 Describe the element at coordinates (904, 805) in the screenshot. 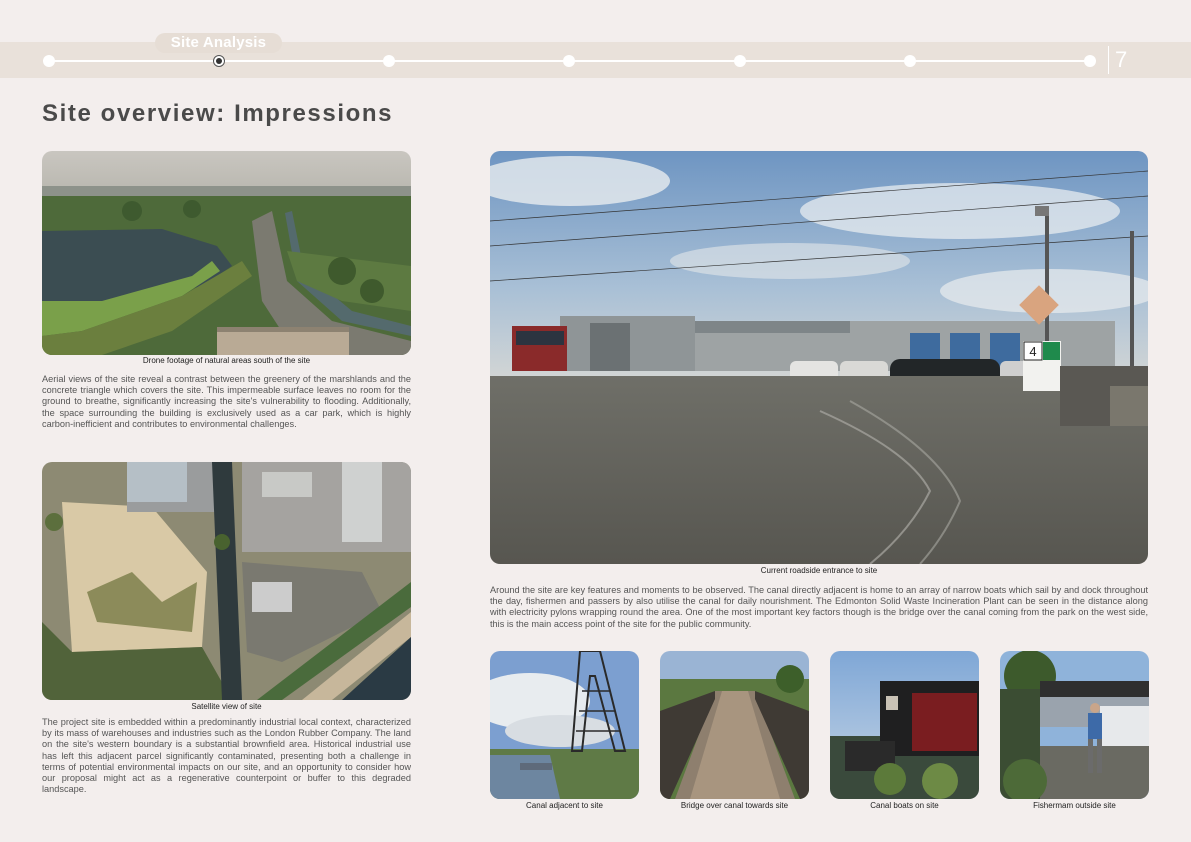

I see `boats-caption: Canal boats on site` at that location.